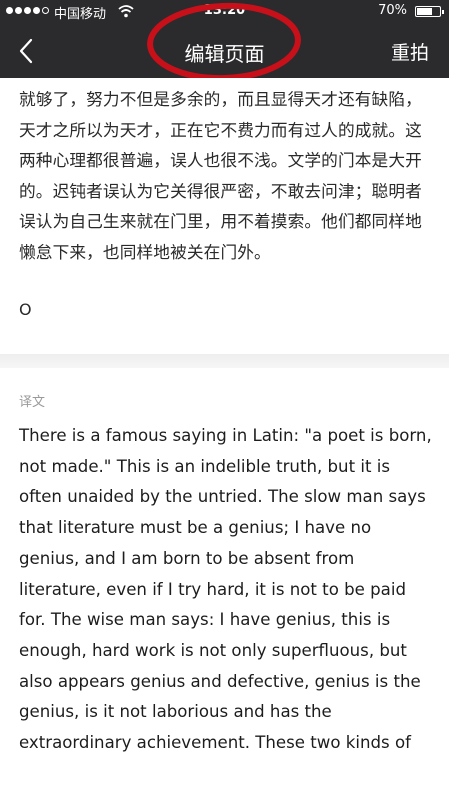 The width and height of the screenshot is (449, 800). What do you see at coordinates (429, 11) in the screenshot?
I see `battery-icon` at bounding box center [429, 11].